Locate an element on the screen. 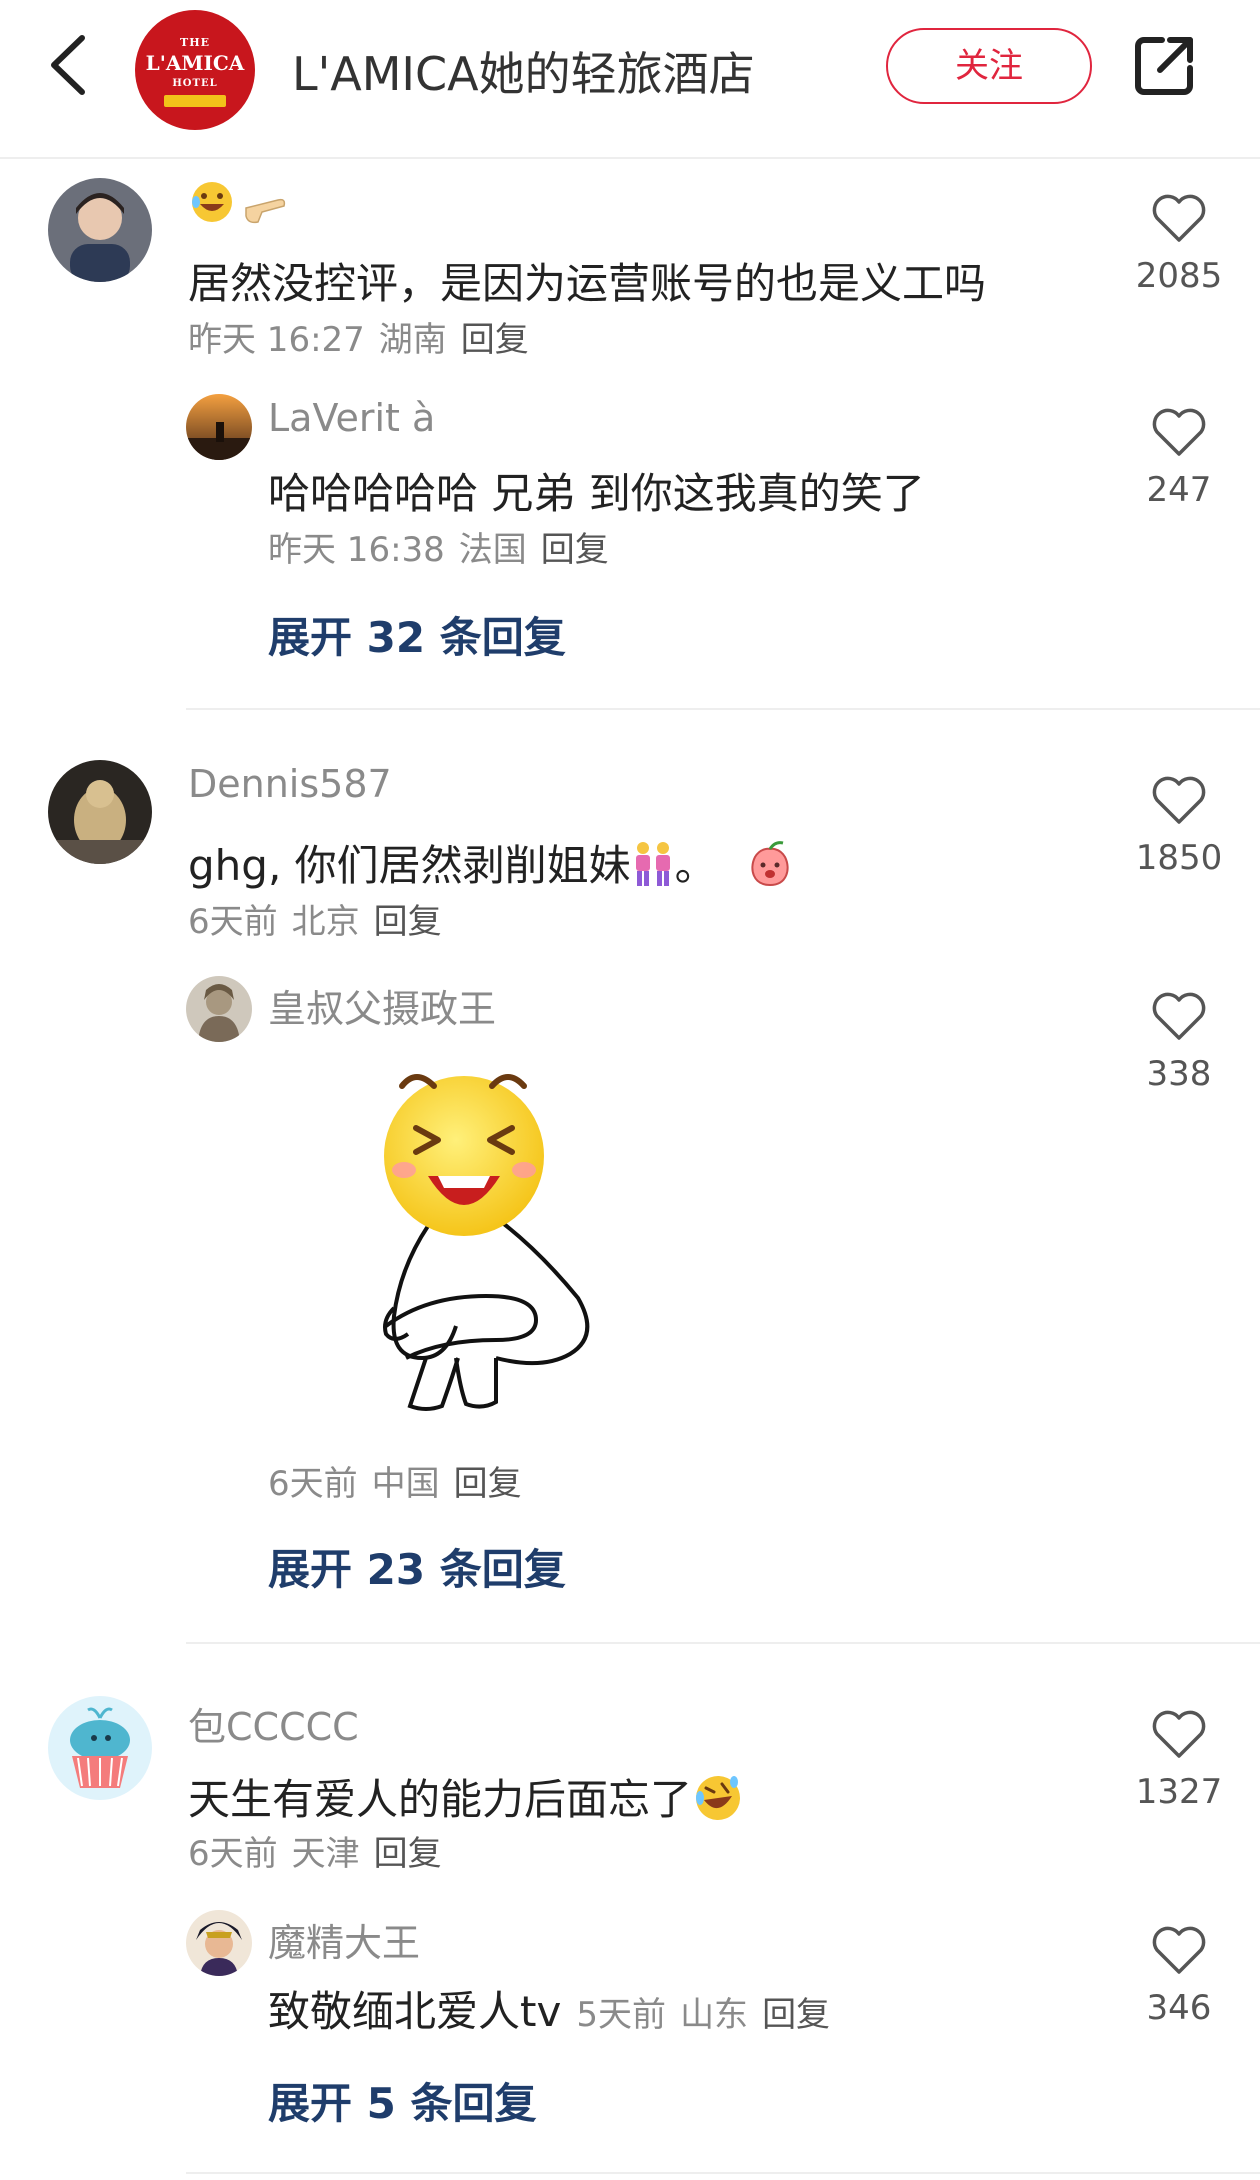  comment-meta: 6天前 天津 回复 is located at coordinates (315, 1850).